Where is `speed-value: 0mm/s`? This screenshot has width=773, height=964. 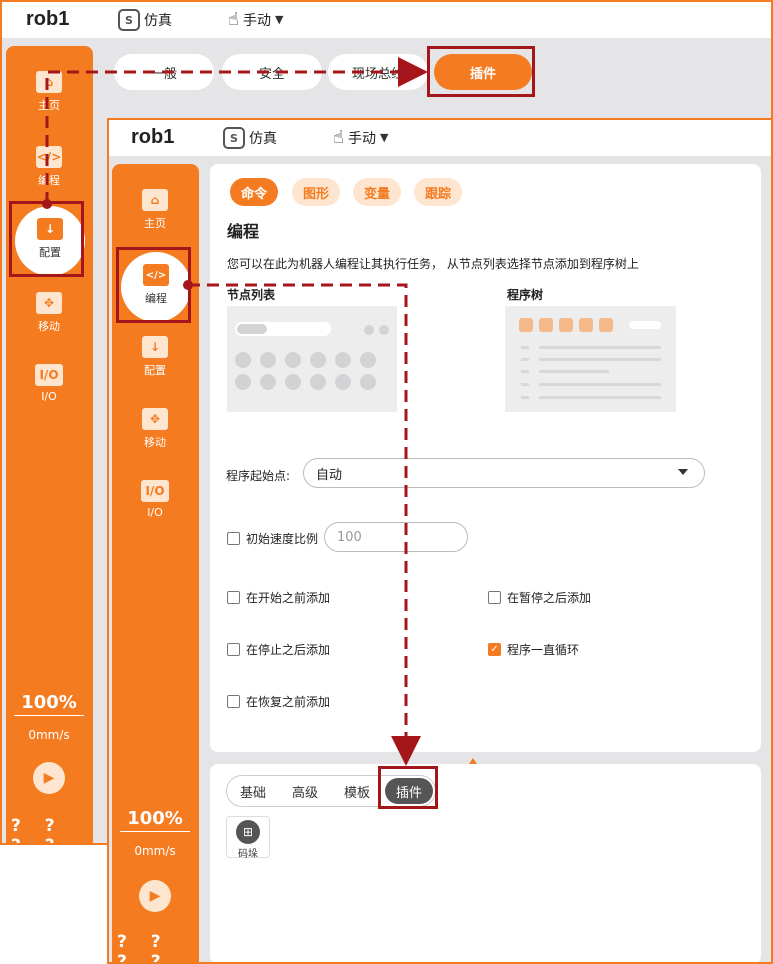
speed-value: 0mm/s is located at coordinates (49, 735).